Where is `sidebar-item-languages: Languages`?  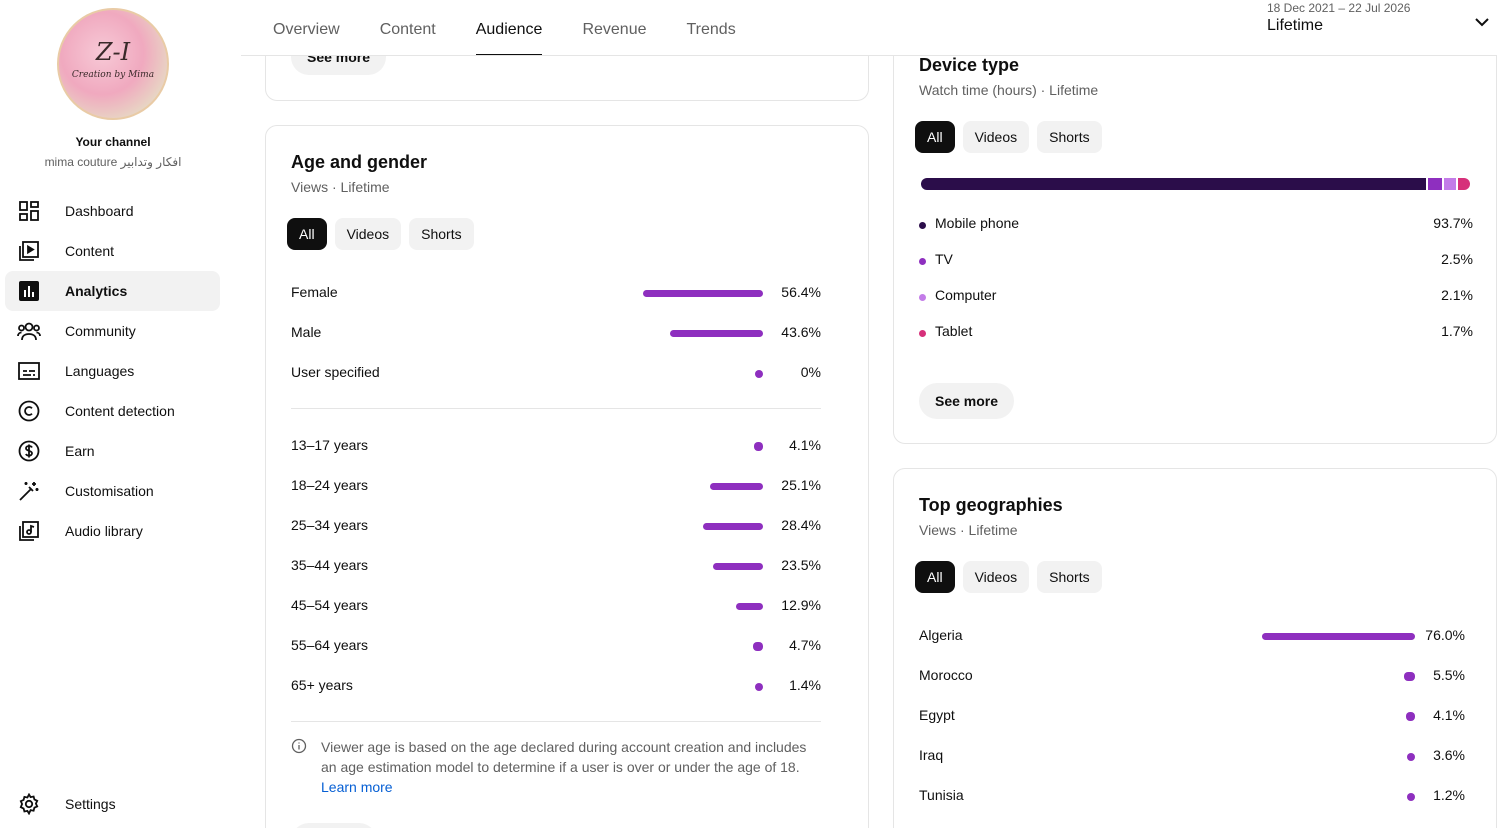
sidebar-item-languages: Languages is located at coordinates (112, 371).